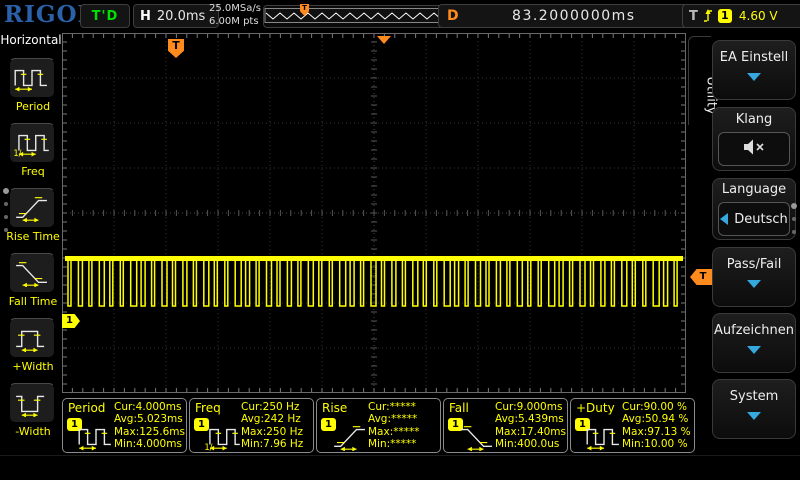  I want to click on stat-value: 17.40ms, so click(543, 431).